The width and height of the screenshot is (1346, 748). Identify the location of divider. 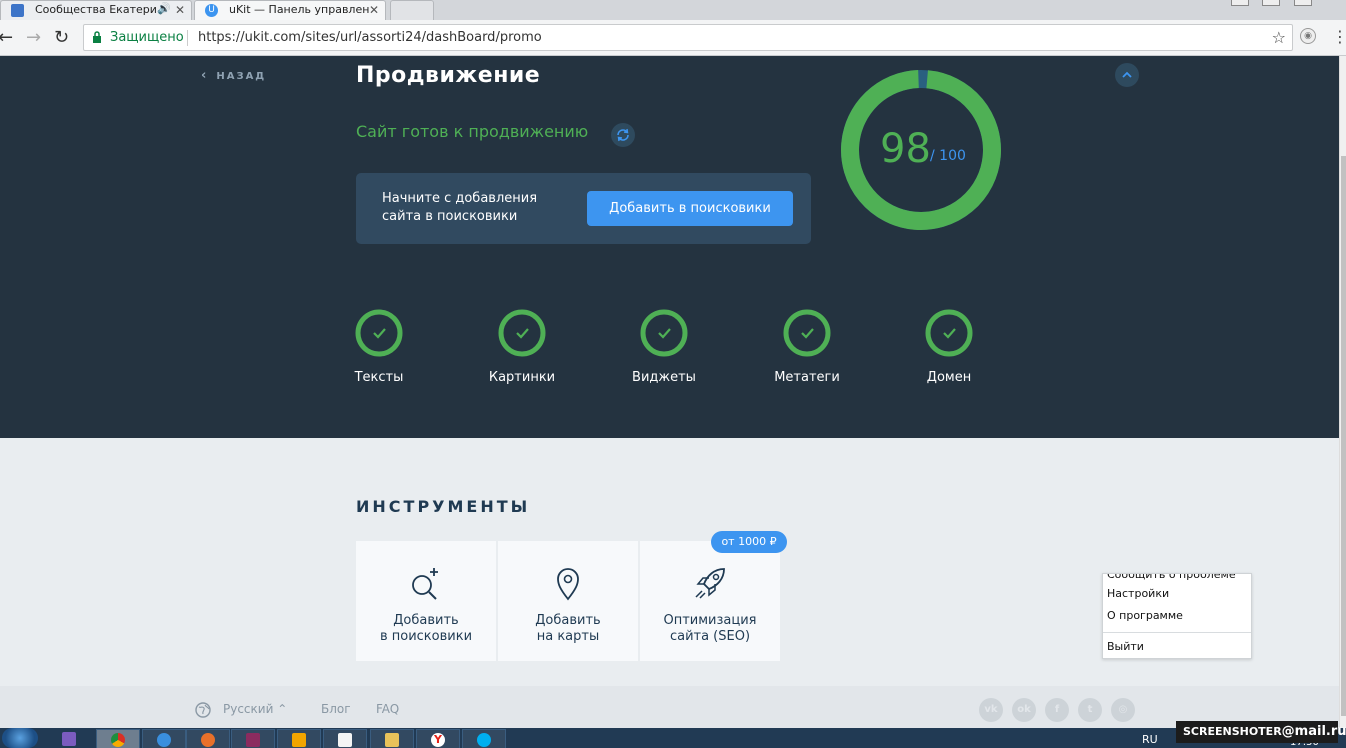
(187, 38).